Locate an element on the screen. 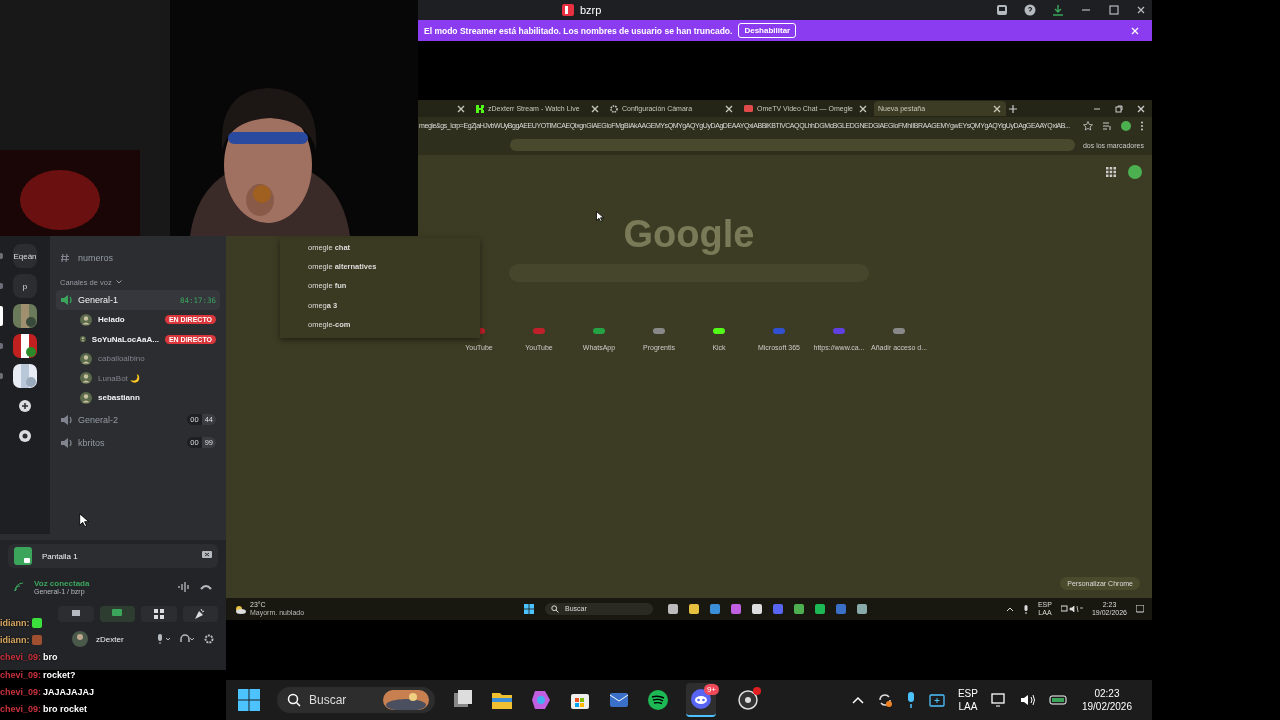 The width and height of the screenshot is (1280, 720). chevron-up-icon is located at coordinates (1009, 609).